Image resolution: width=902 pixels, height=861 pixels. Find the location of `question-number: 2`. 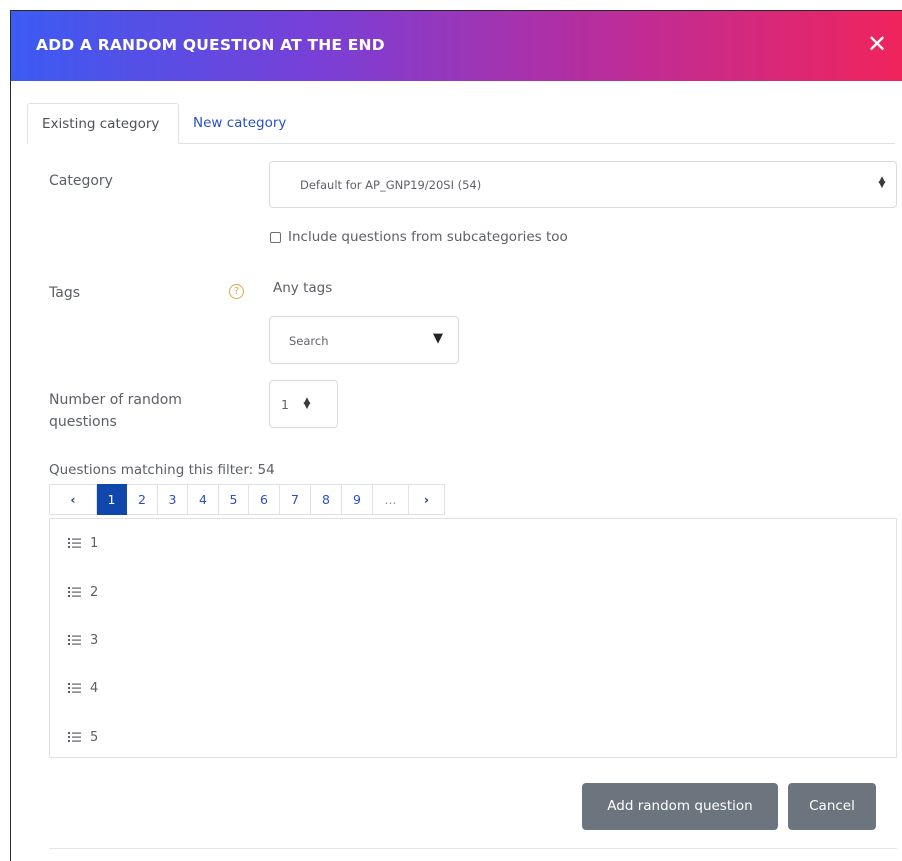

question-number: 2 is located at coordinates (94, 592).